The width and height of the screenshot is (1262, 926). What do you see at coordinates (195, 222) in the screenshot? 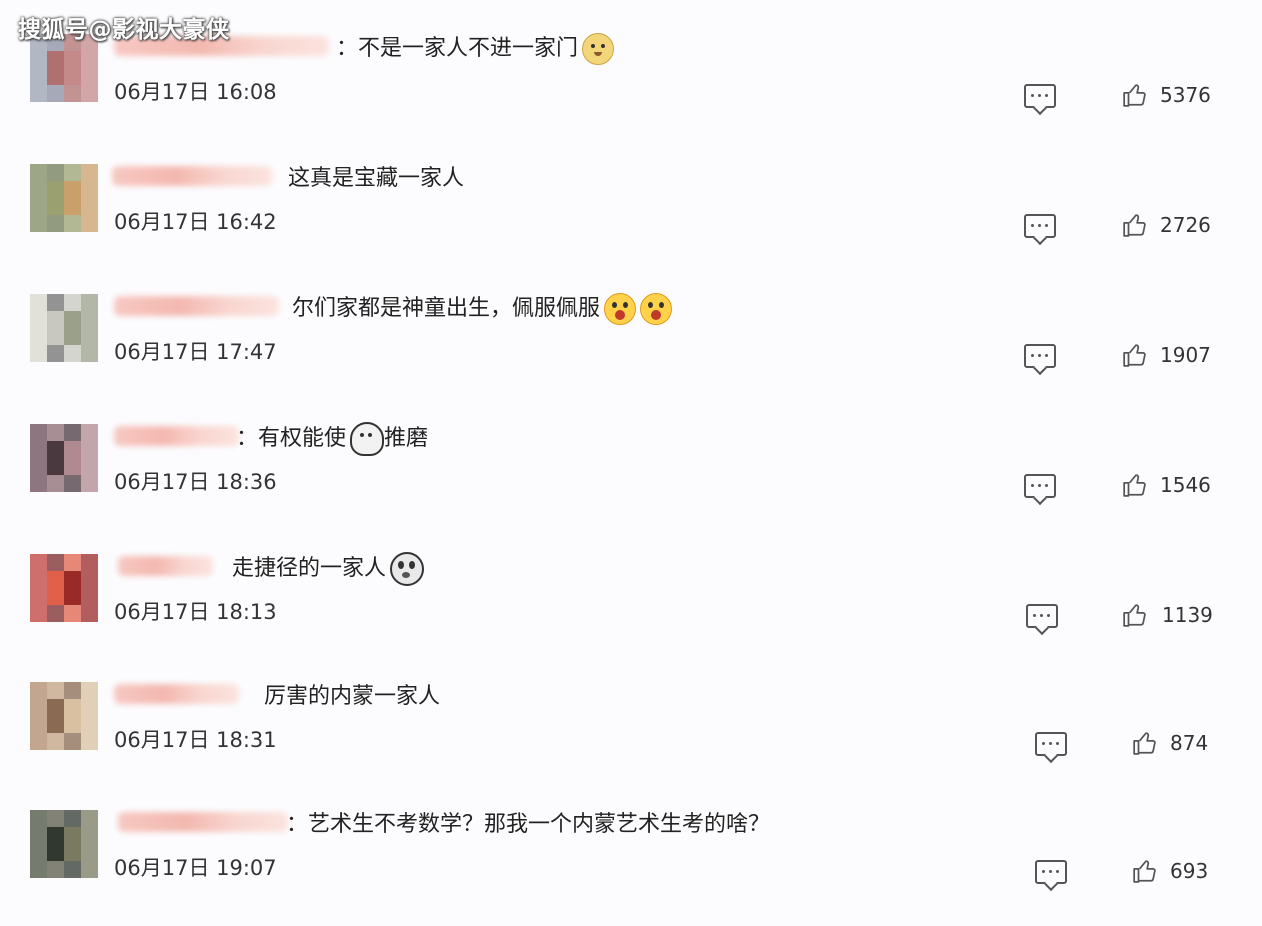
I see `comment-timestamp: 06月17日 16:42` at bounding box center [195, 222].